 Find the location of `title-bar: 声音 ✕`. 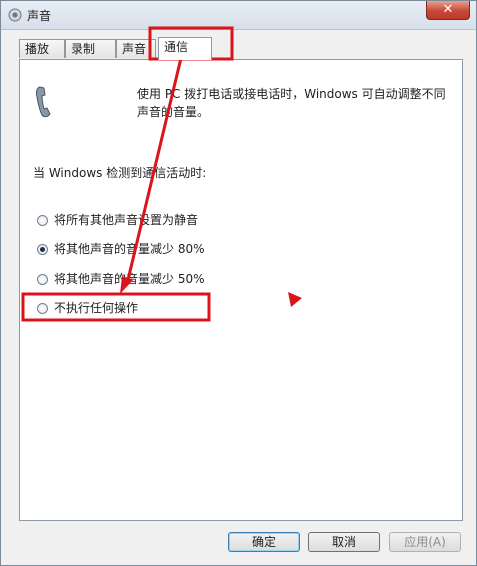

title-bar: 声音 ✕ is located at coordinates (238, 15).